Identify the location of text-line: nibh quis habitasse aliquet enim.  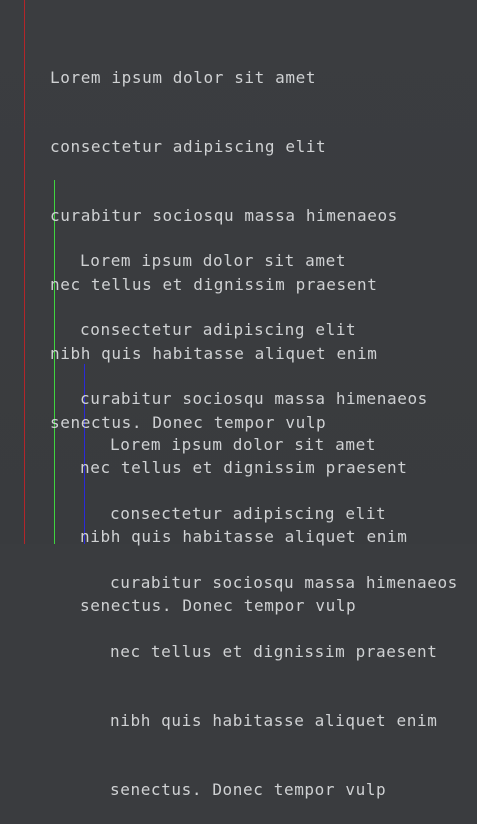
(274, 720).